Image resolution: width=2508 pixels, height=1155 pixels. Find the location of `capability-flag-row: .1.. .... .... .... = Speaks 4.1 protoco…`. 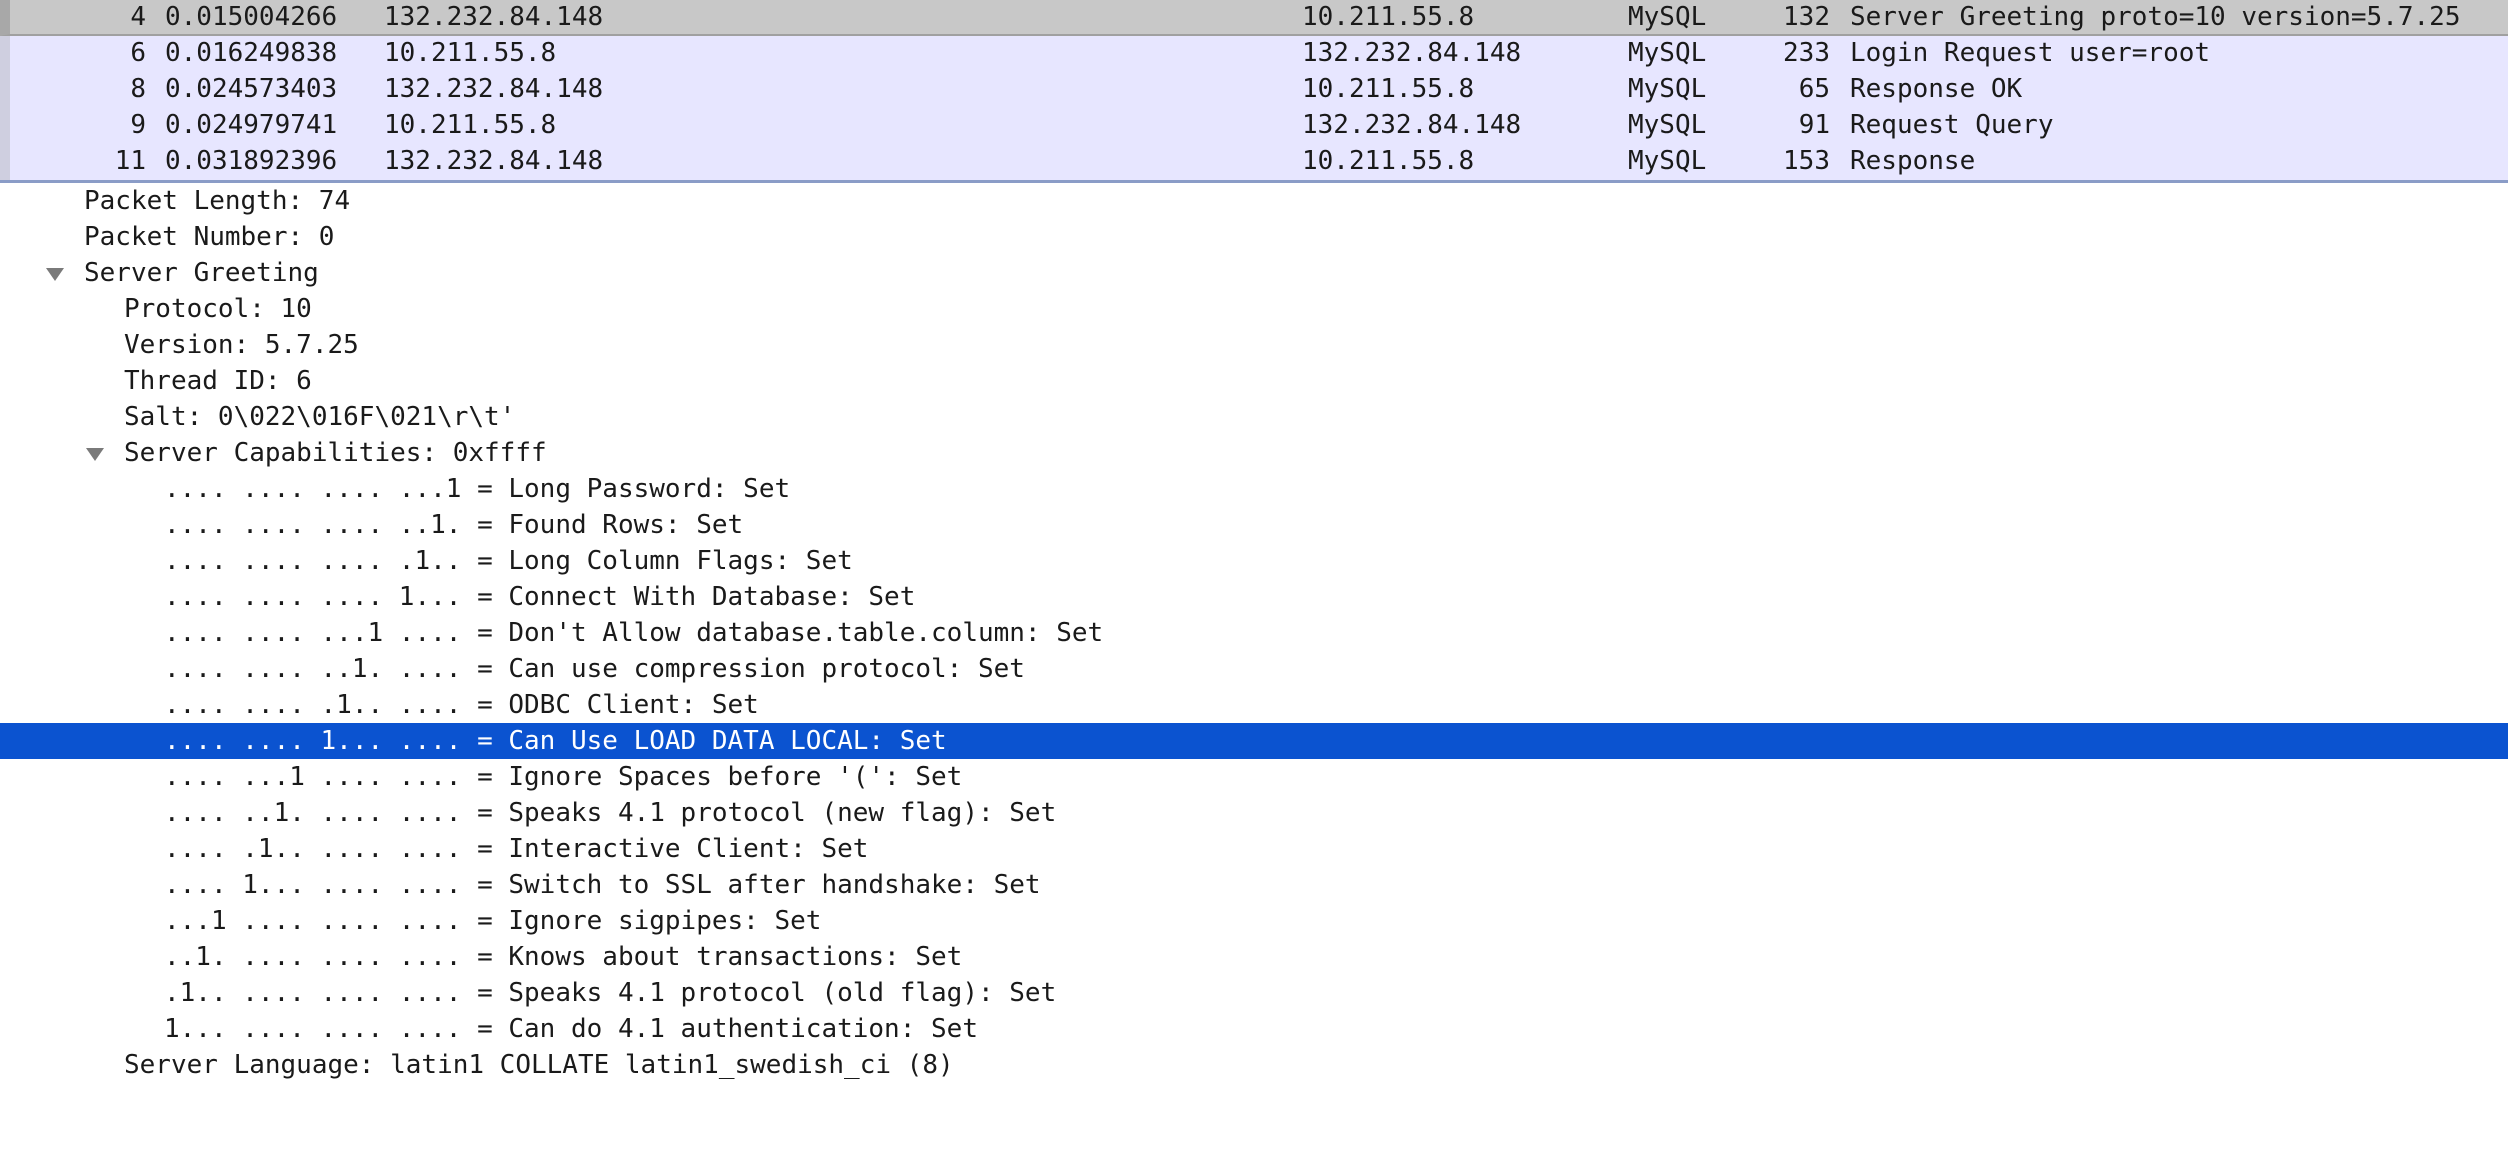

capability-flag-row: .1.. .... .... .... = Speaks 4.1 protoco… is located at coordinates (1254, 993).